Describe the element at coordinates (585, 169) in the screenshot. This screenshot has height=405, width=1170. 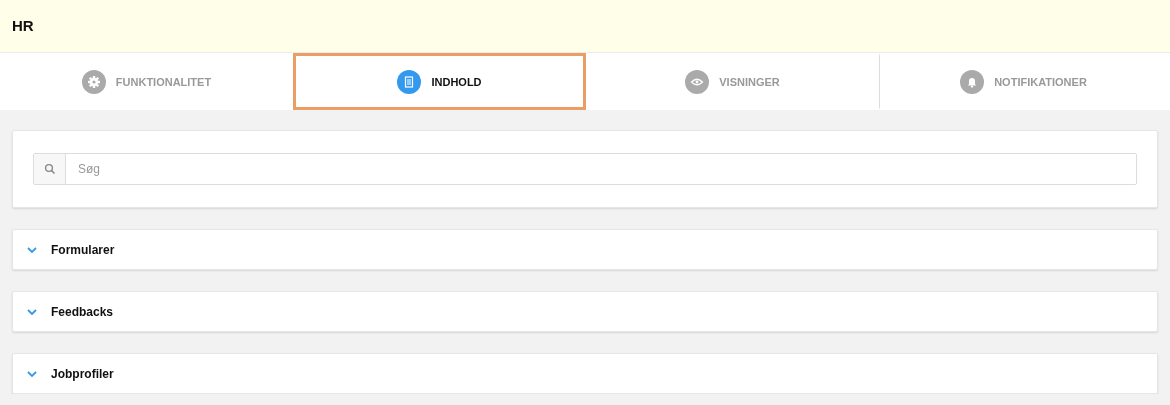
I see `search-field: Søg` at that location.